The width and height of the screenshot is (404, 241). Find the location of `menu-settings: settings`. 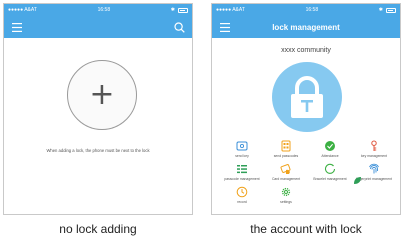

menu-settings: settings is located at coordinates (286, 195).